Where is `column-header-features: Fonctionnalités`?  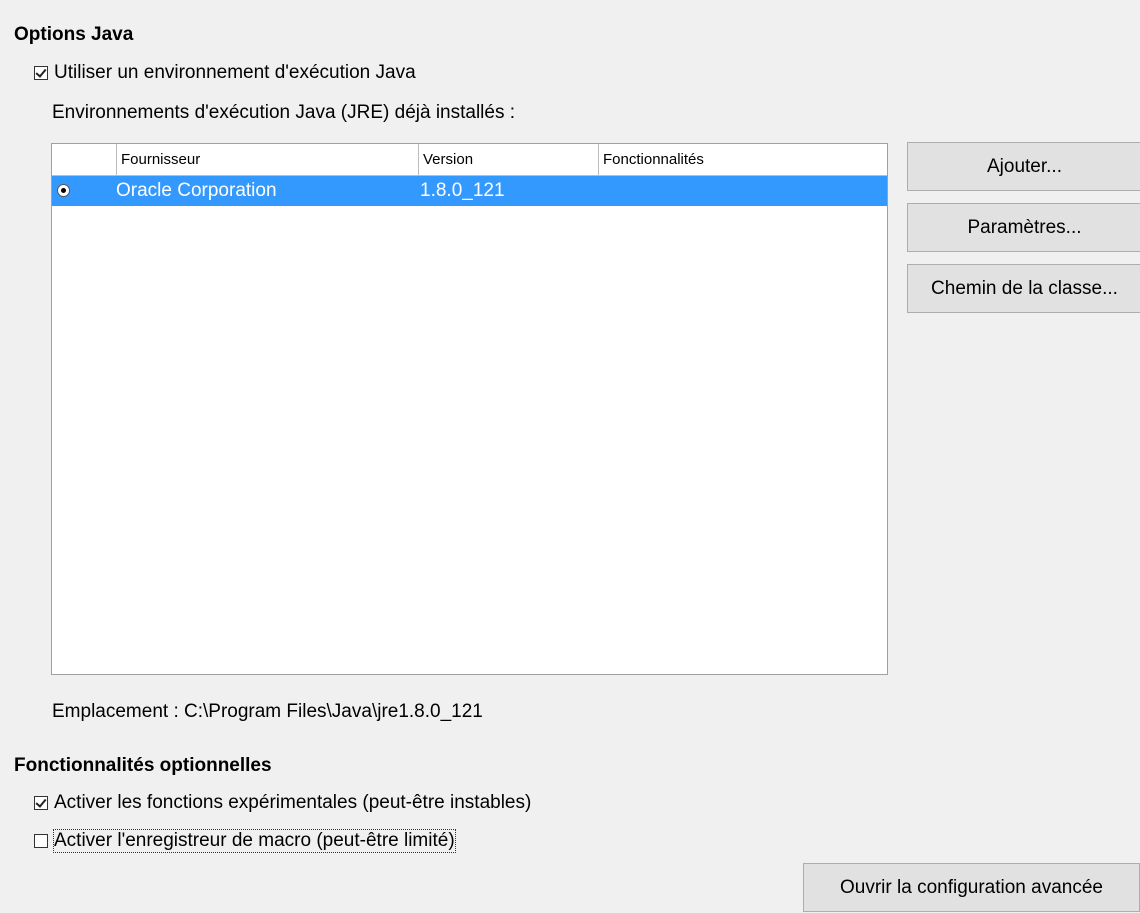
column-header-features: Fonctionnalités is located at coordinates (742, 159).